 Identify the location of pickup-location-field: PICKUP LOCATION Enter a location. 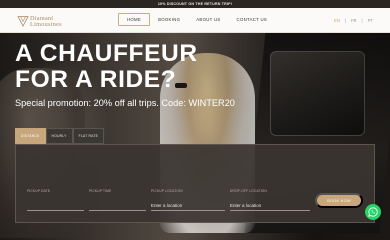
(188, 201).